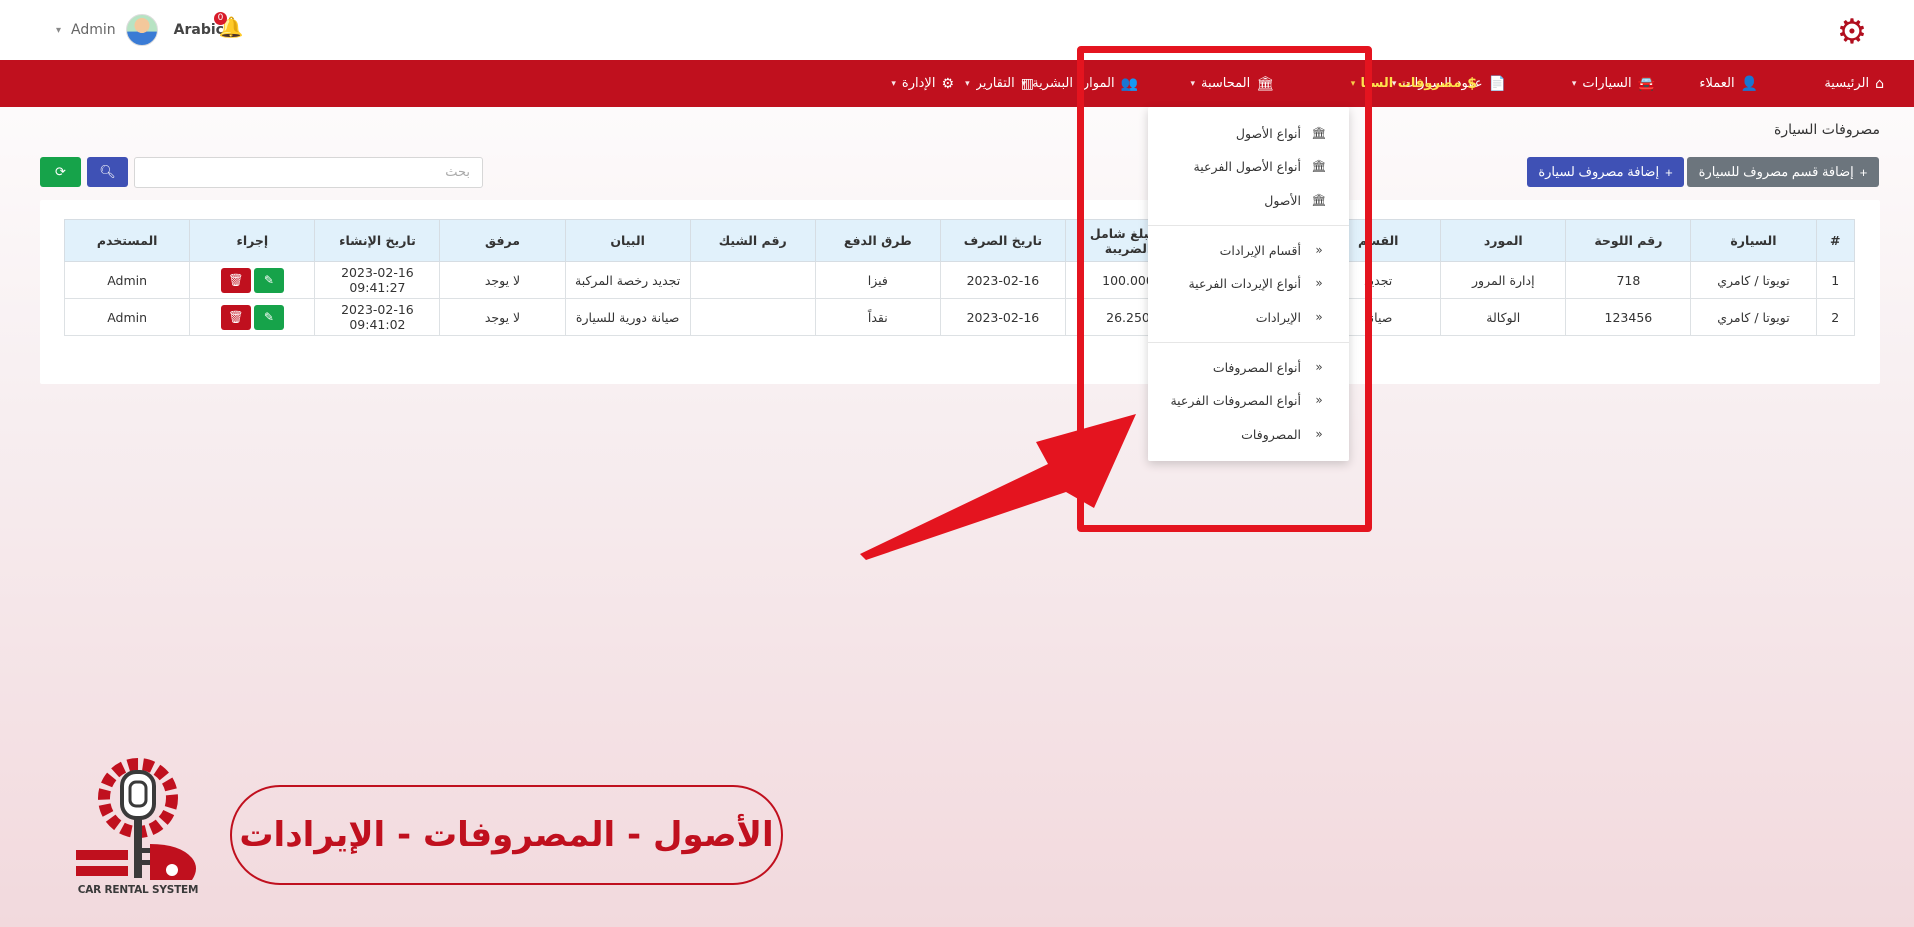 The height and width of the screenshot is (927, 1914). What do you see at coordinates (1503, 280) in the screenshot?
I see `cell-supplier: إدارة المرور` at bounding box center [1503, 280].